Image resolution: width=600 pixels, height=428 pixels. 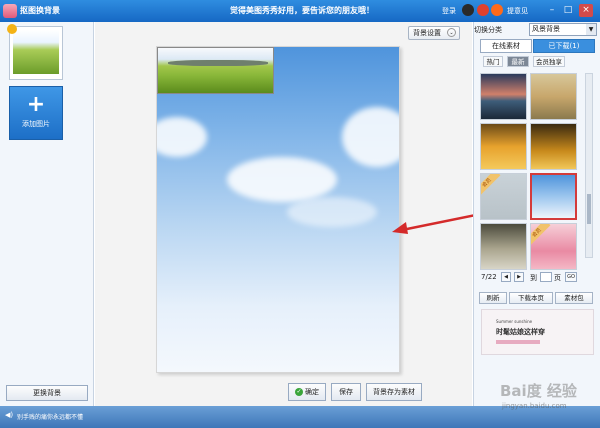 I want to click on dropdown-arrow-icon: ▼, so click(x=591, y=29).